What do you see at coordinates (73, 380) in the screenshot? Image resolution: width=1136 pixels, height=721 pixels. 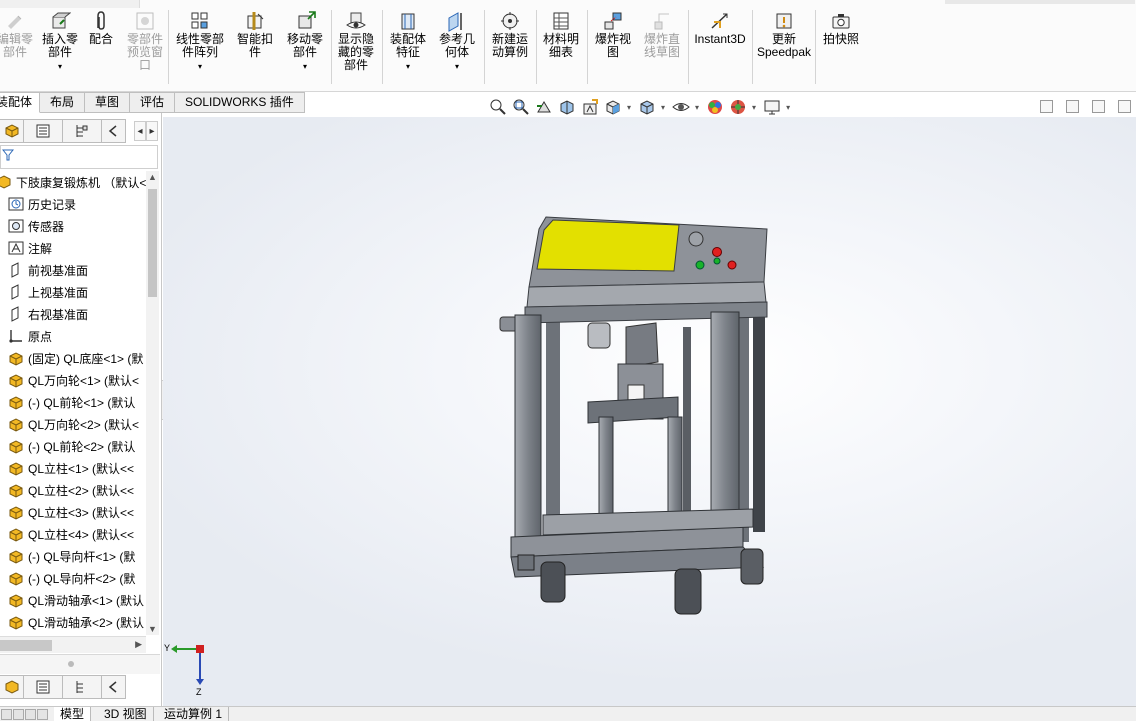 I see `tree-item-component: QL万向轮<1> (默认<` at bounding box center [73, 380].